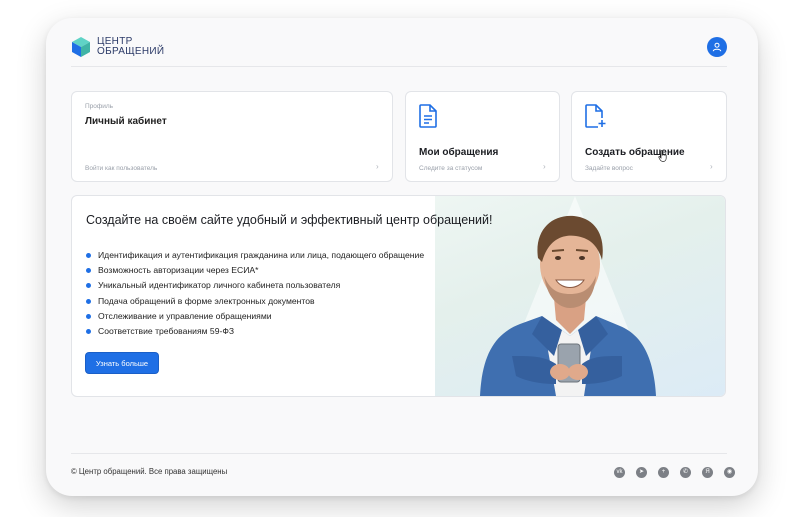 The image size is (800, 517). I want to click on logo-cube-icon, so click(81, 47).